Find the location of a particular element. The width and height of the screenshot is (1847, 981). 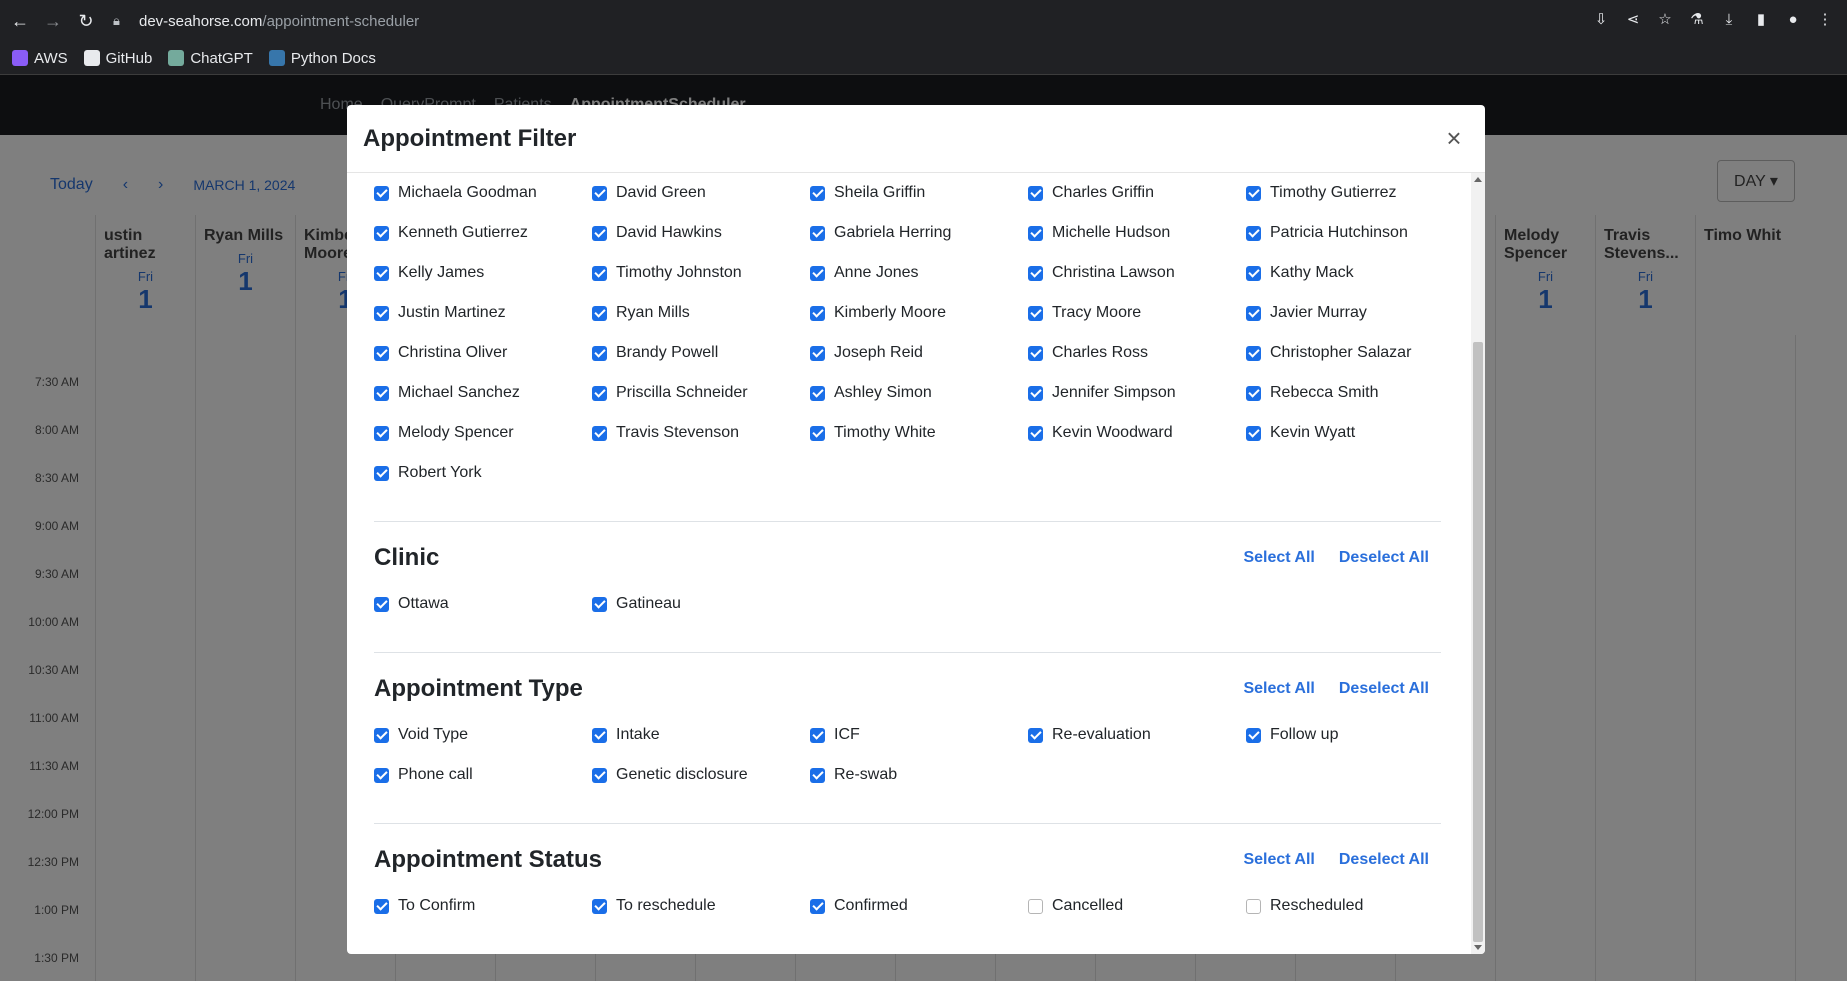

checkbox-item: Kimberly Moore is located at coordinates (919, 313).